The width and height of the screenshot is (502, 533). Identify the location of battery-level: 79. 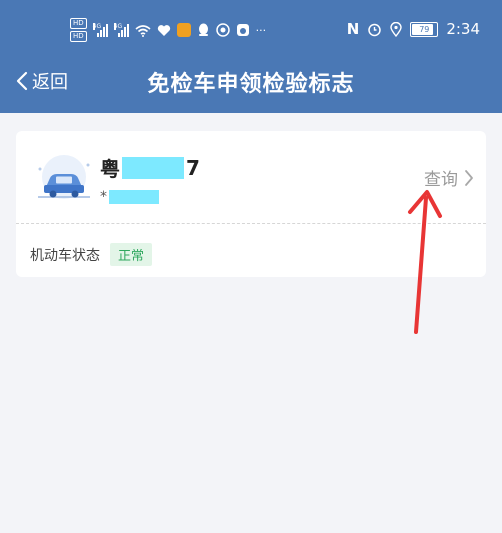
(424, 29).